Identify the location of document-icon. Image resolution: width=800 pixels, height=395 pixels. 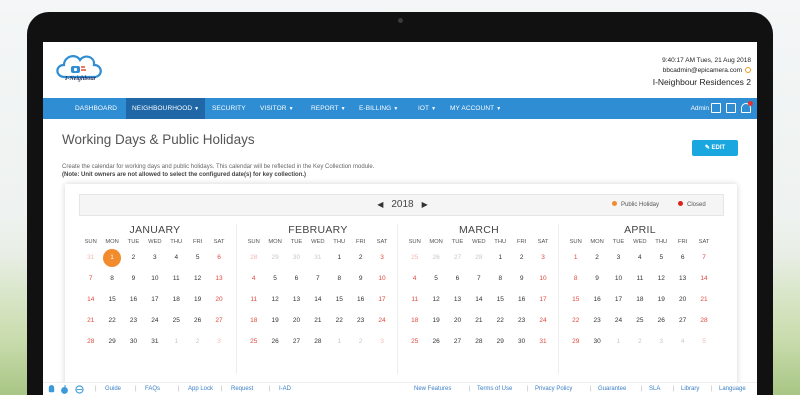
(731, 108).